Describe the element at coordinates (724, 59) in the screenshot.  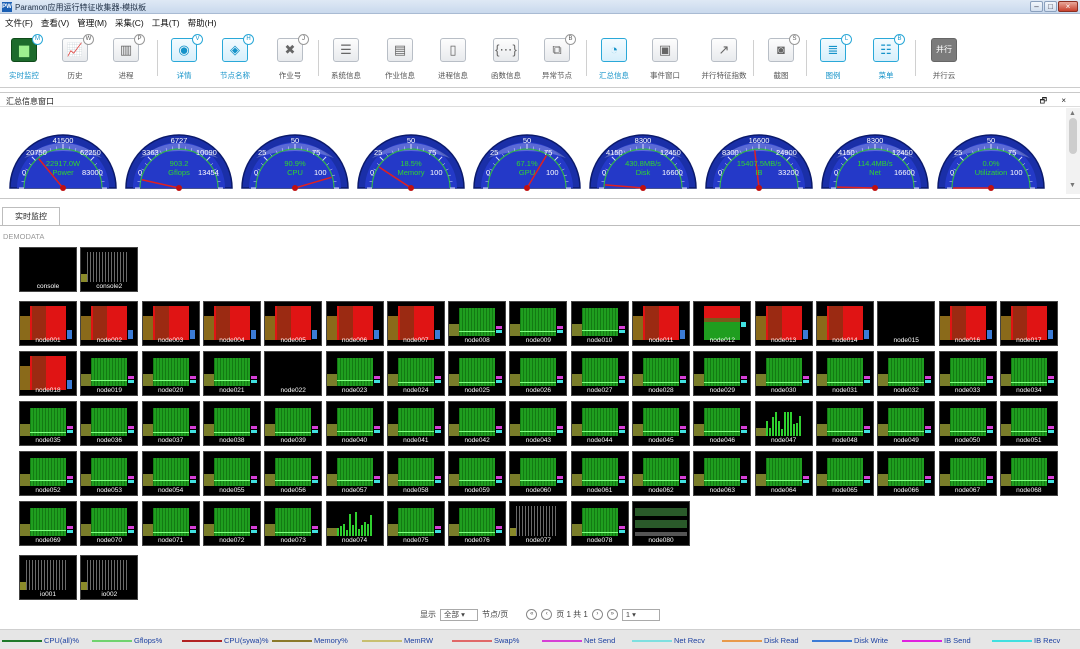
I see `toolbar-button-14: ↗ 并行特征指数` at that location.